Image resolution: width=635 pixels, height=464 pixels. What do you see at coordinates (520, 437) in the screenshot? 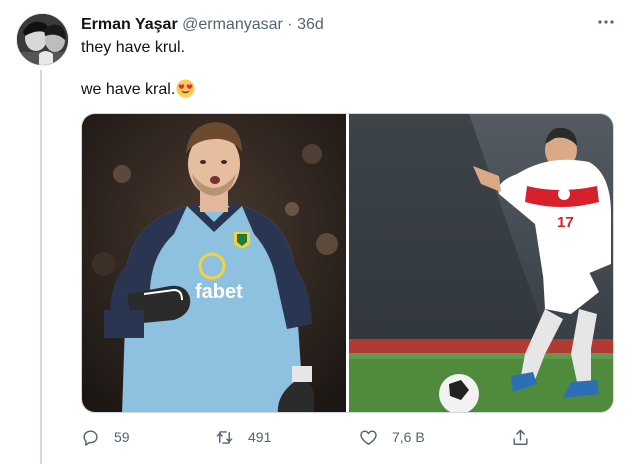
I see `share-icon` at bounding box center [520, 437].